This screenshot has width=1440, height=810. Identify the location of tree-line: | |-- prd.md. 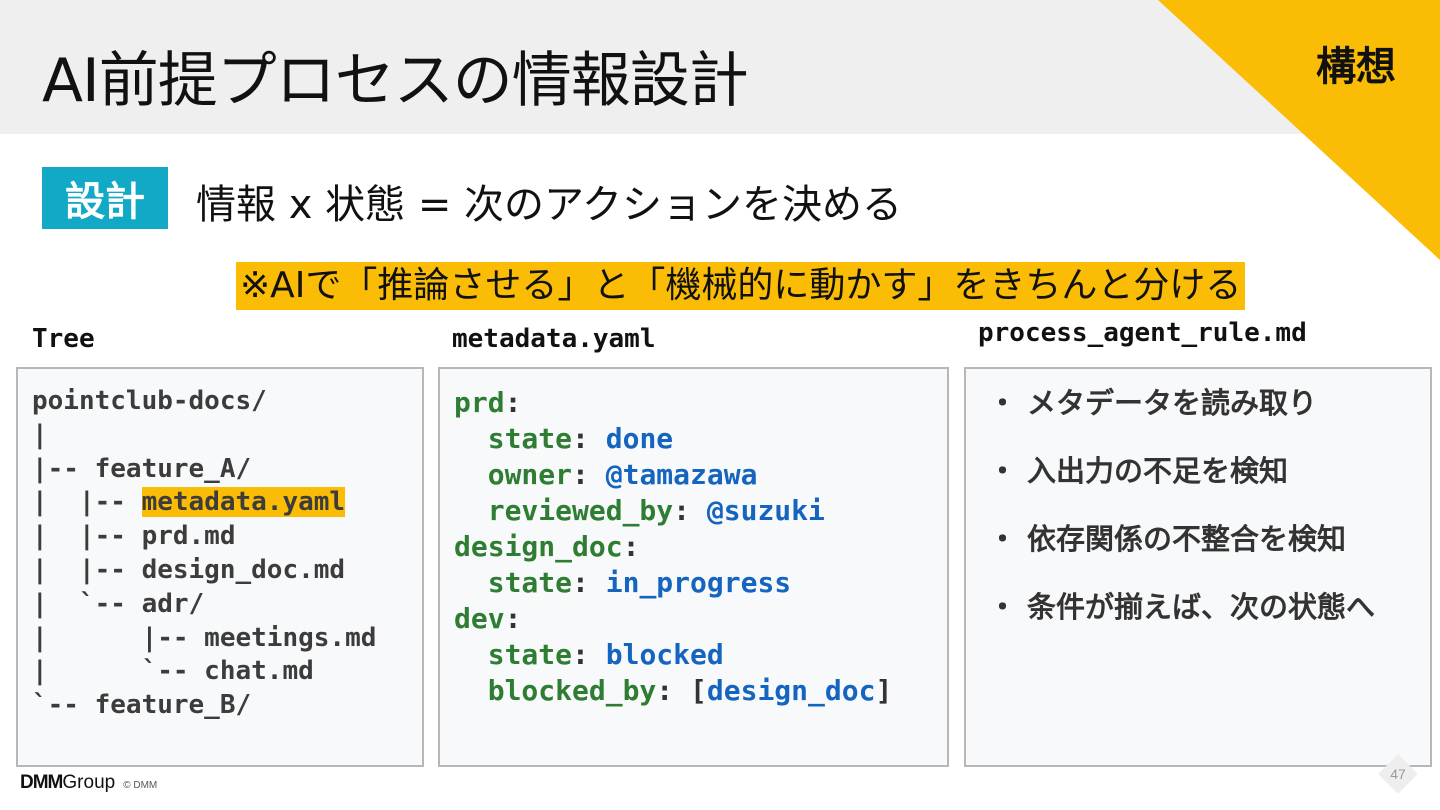
(134, 536).